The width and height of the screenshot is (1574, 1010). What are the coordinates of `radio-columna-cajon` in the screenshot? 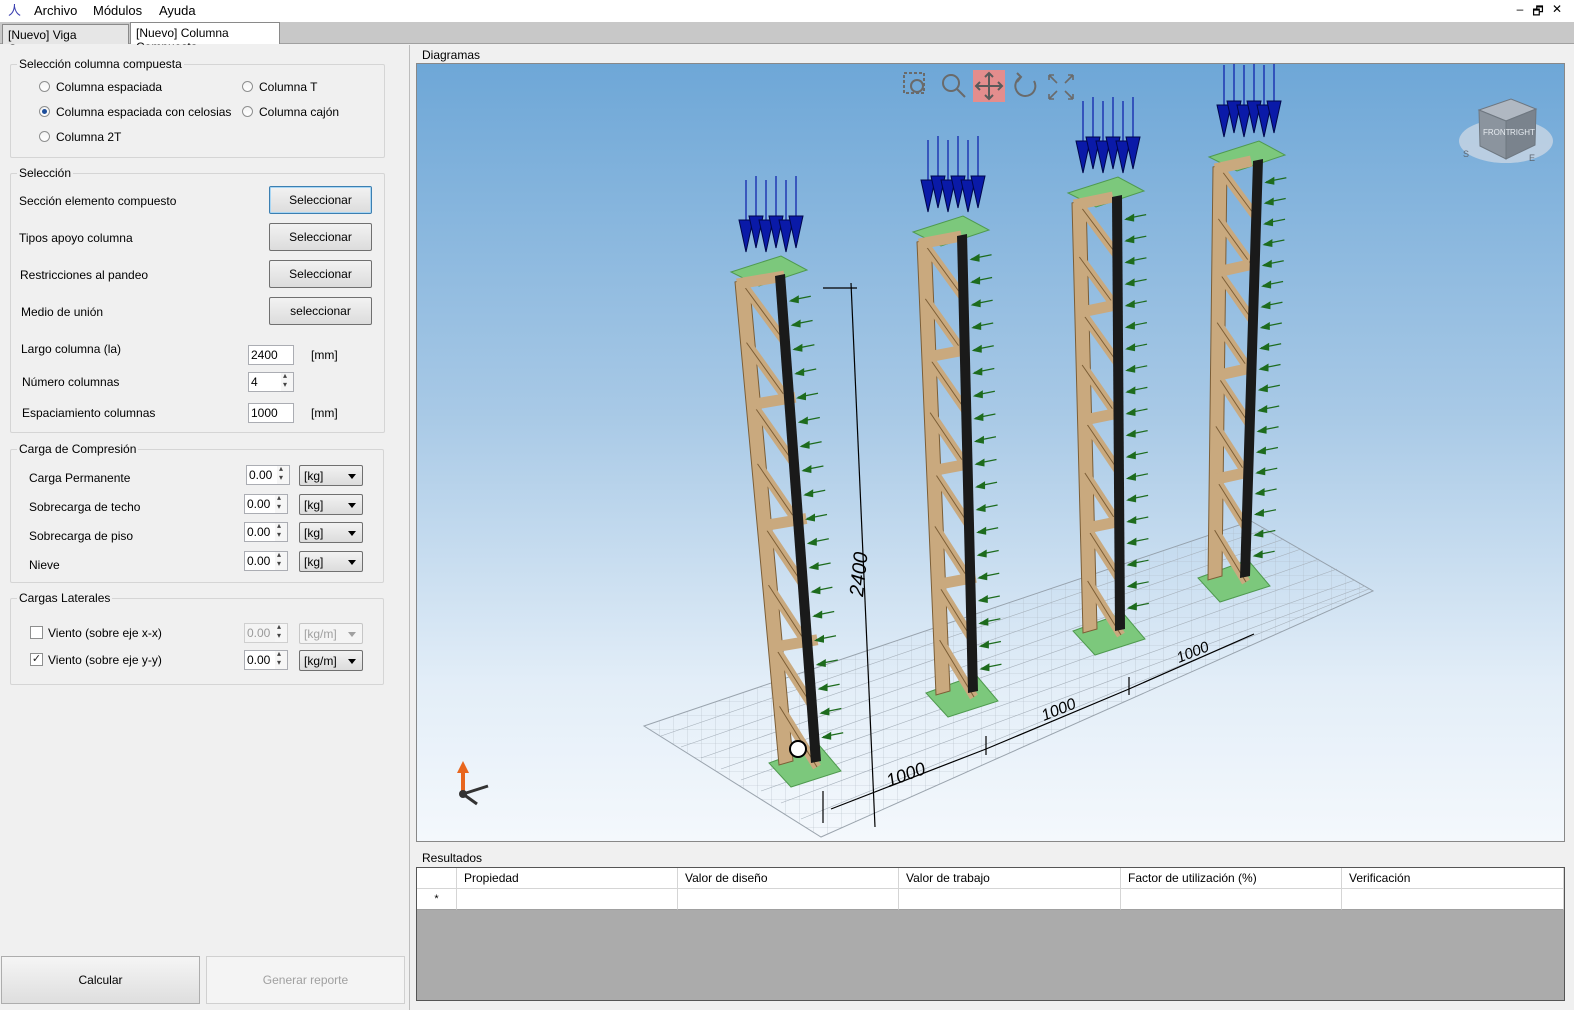 It's located at (247, 111).